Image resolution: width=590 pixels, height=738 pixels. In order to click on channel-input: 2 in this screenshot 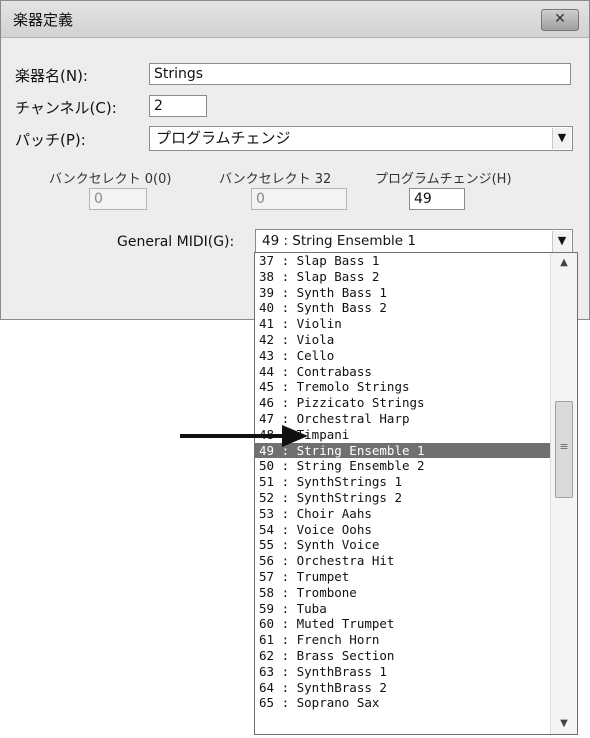, I will do `click(178, 106)`.